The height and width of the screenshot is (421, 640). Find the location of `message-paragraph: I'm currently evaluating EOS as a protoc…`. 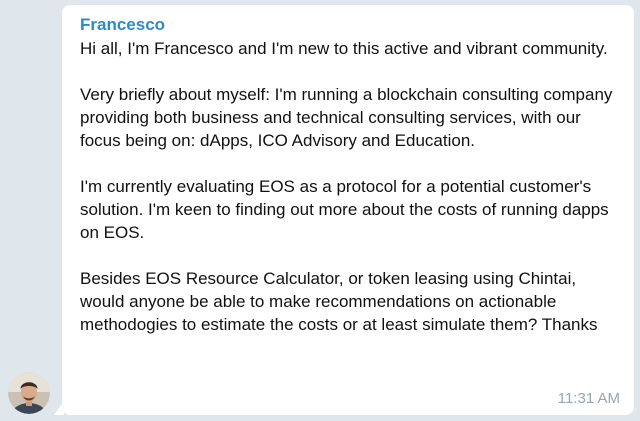

message-paragraph: I'm currently evaluating EOS as a protoc… is located at coordinates (344, 209).